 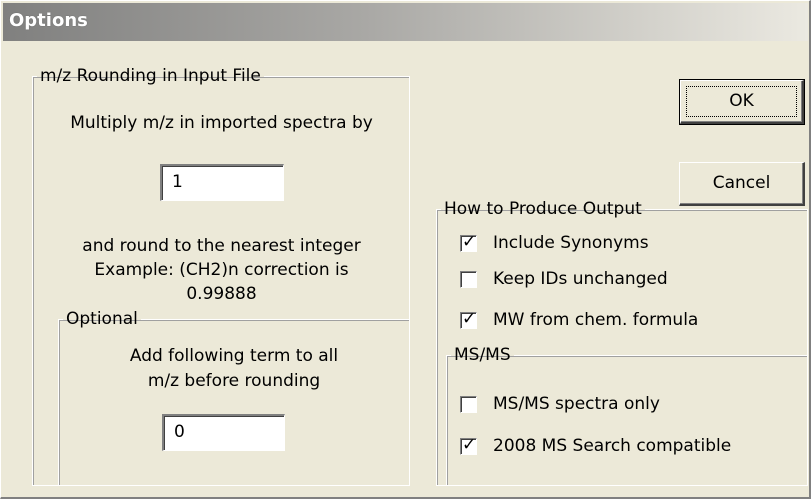 I want to click on optional-legend: Optional, so click(x=102, y=319).